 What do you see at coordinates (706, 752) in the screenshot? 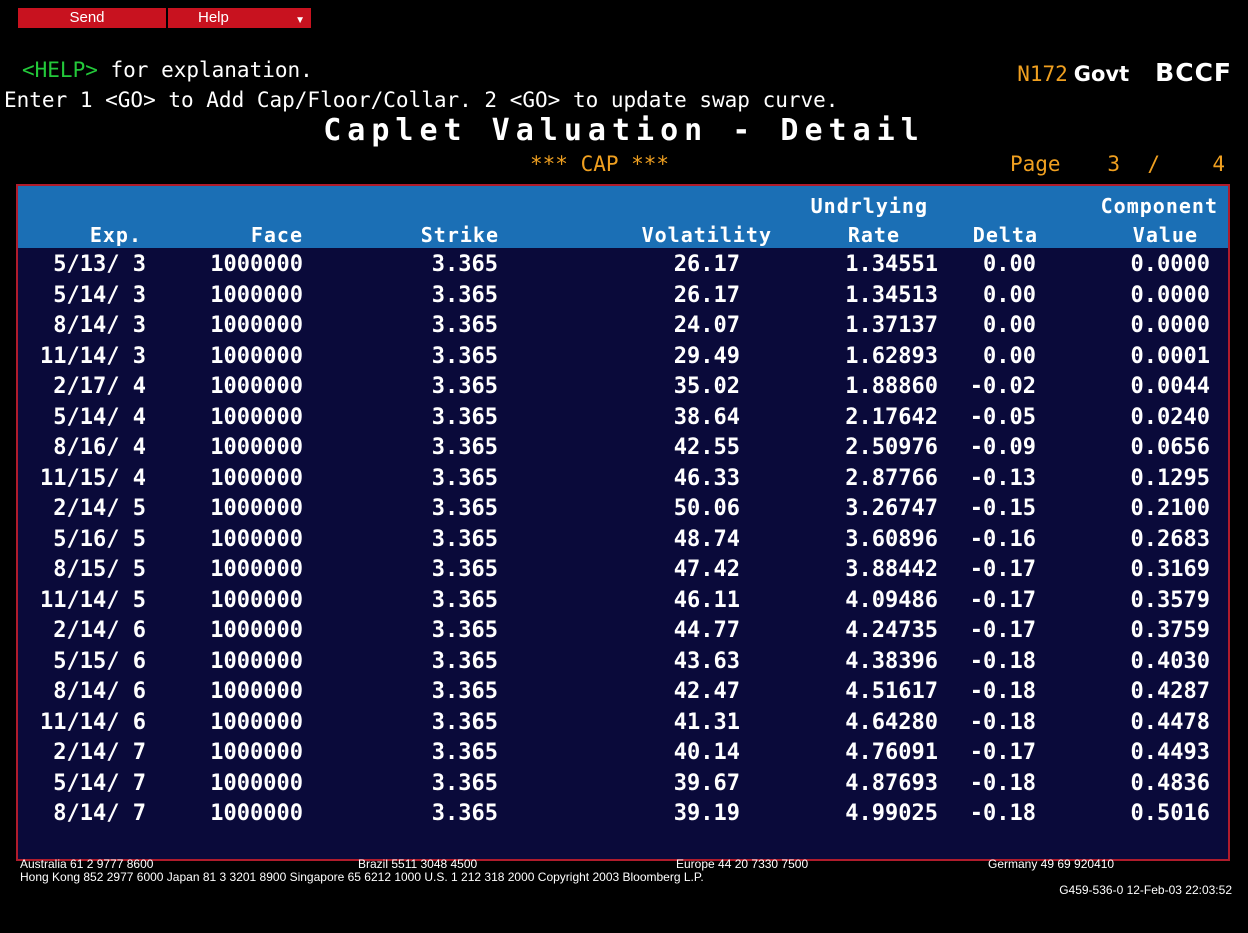
I see `cell-volatility: 40.14` at bounding box center [706, 752].